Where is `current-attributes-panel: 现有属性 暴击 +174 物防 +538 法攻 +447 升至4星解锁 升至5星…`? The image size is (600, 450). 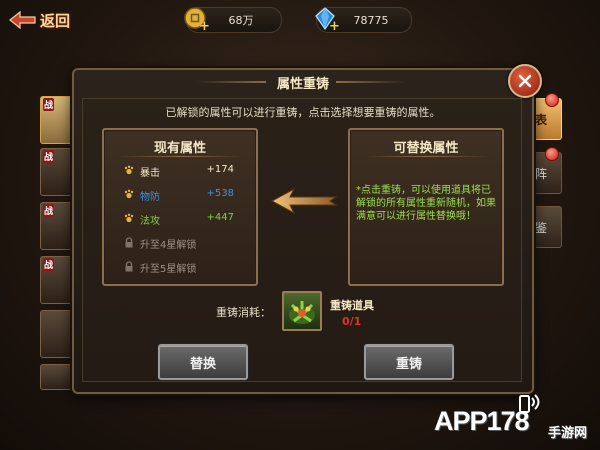 current-attributes-panel: 现有属性 暴击 +174 物防 +538 法攻 +447 升至4星解锁 升至5星… is located at coordinates (180, 207).